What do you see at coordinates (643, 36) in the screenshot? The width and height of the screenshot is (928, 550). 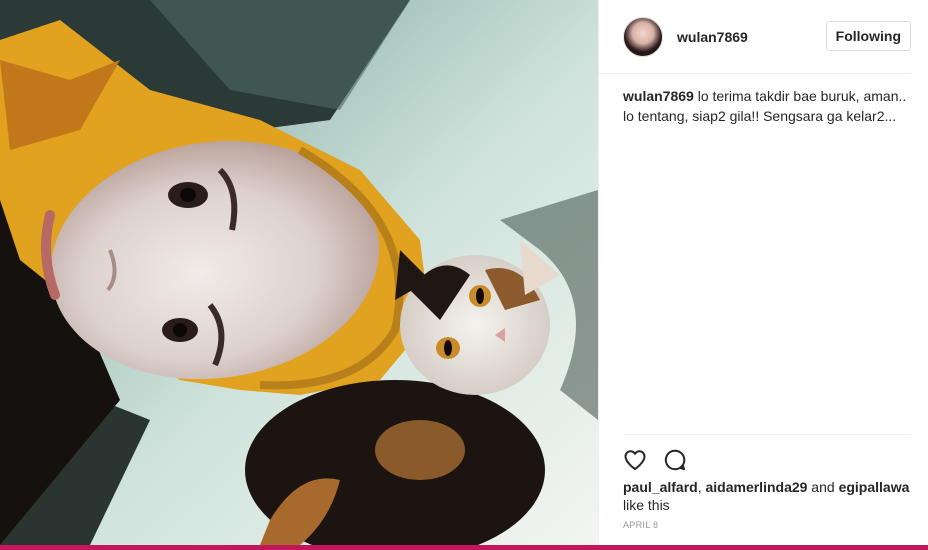 I see `avatar` at bounding box center [643, 36].